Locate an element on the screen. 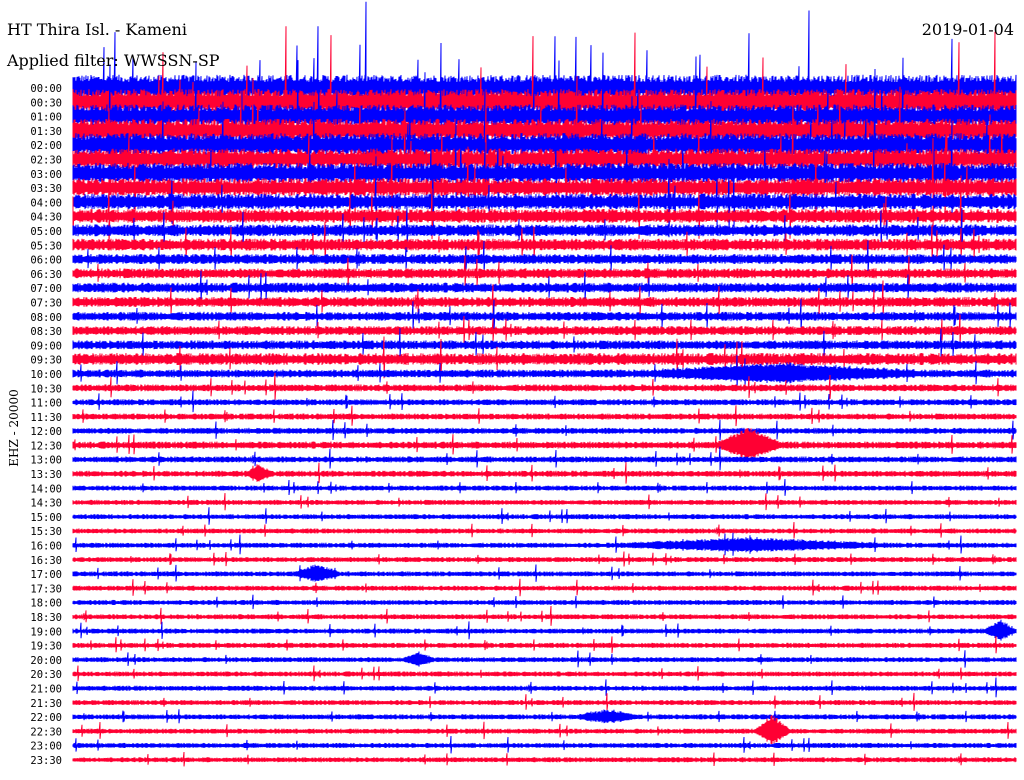  time-tick-label: 03:00 is located at coordinates (46, 175).